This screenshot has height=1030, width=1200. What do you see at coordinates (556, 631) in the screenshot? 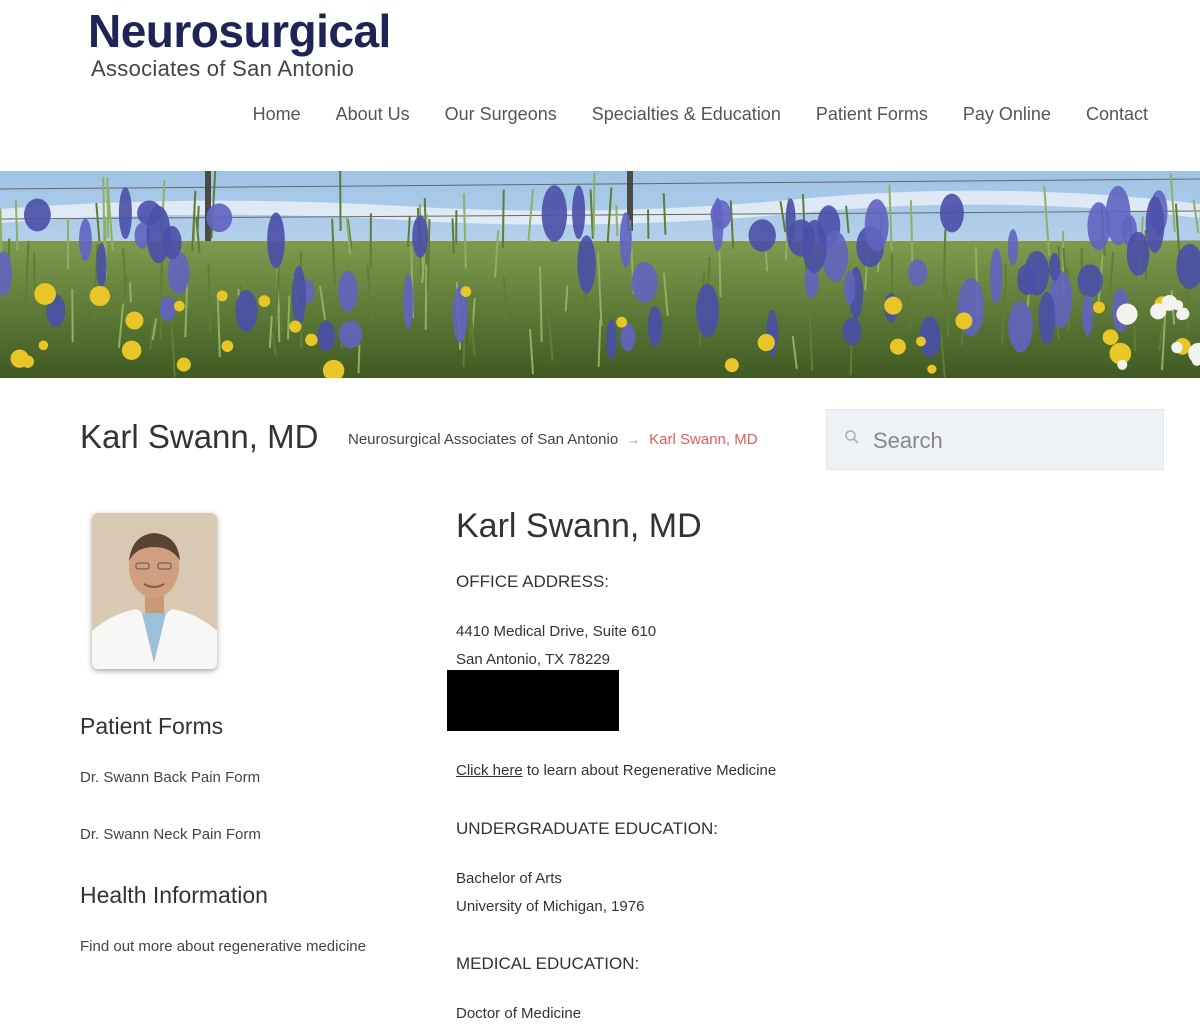
I see `address-line-1: 4410 Medical Drive, Suite 610` at bounding box center [556, 631].